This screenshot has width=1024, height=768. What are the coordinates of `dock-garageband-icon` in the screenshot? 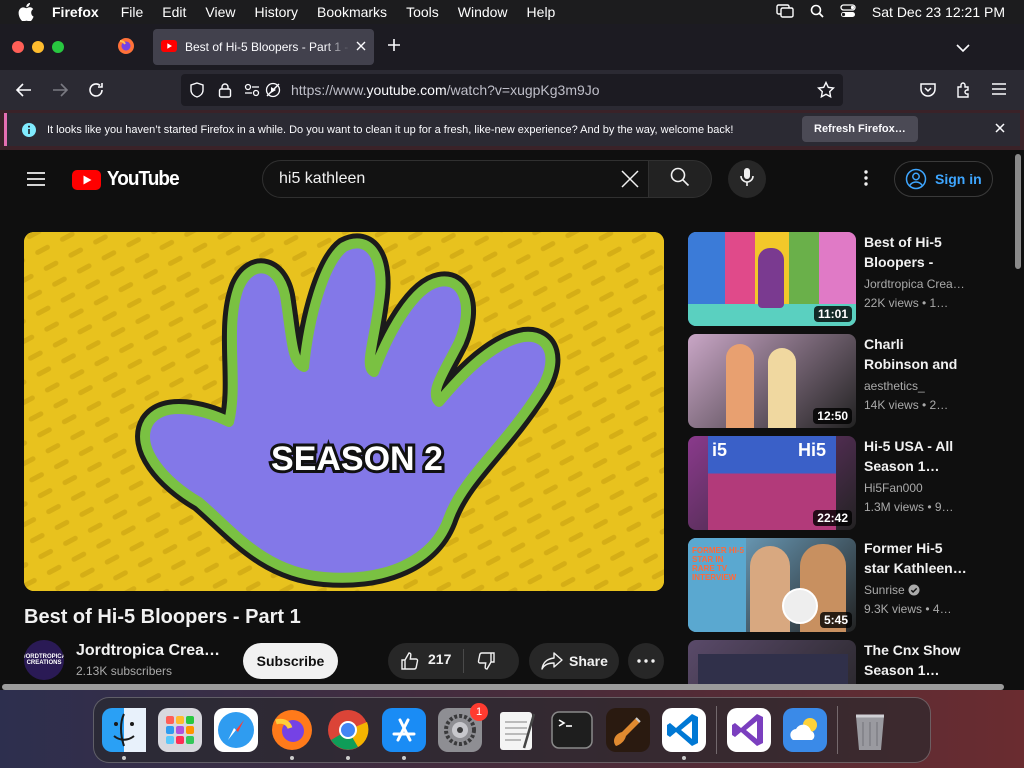 It's located at (628, 730).